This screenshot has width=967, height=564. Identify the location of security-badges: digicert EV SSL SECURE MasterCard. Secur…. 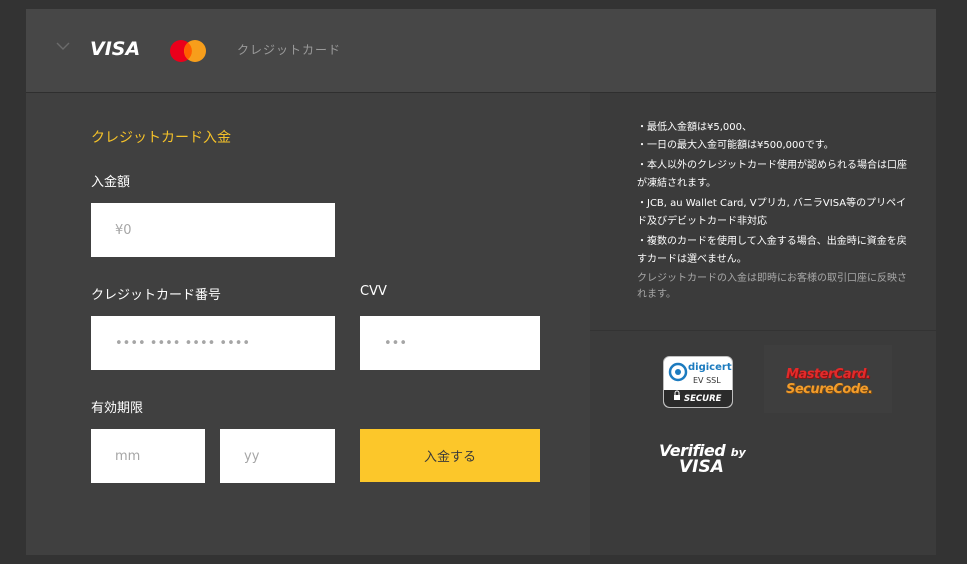
(763, 443).